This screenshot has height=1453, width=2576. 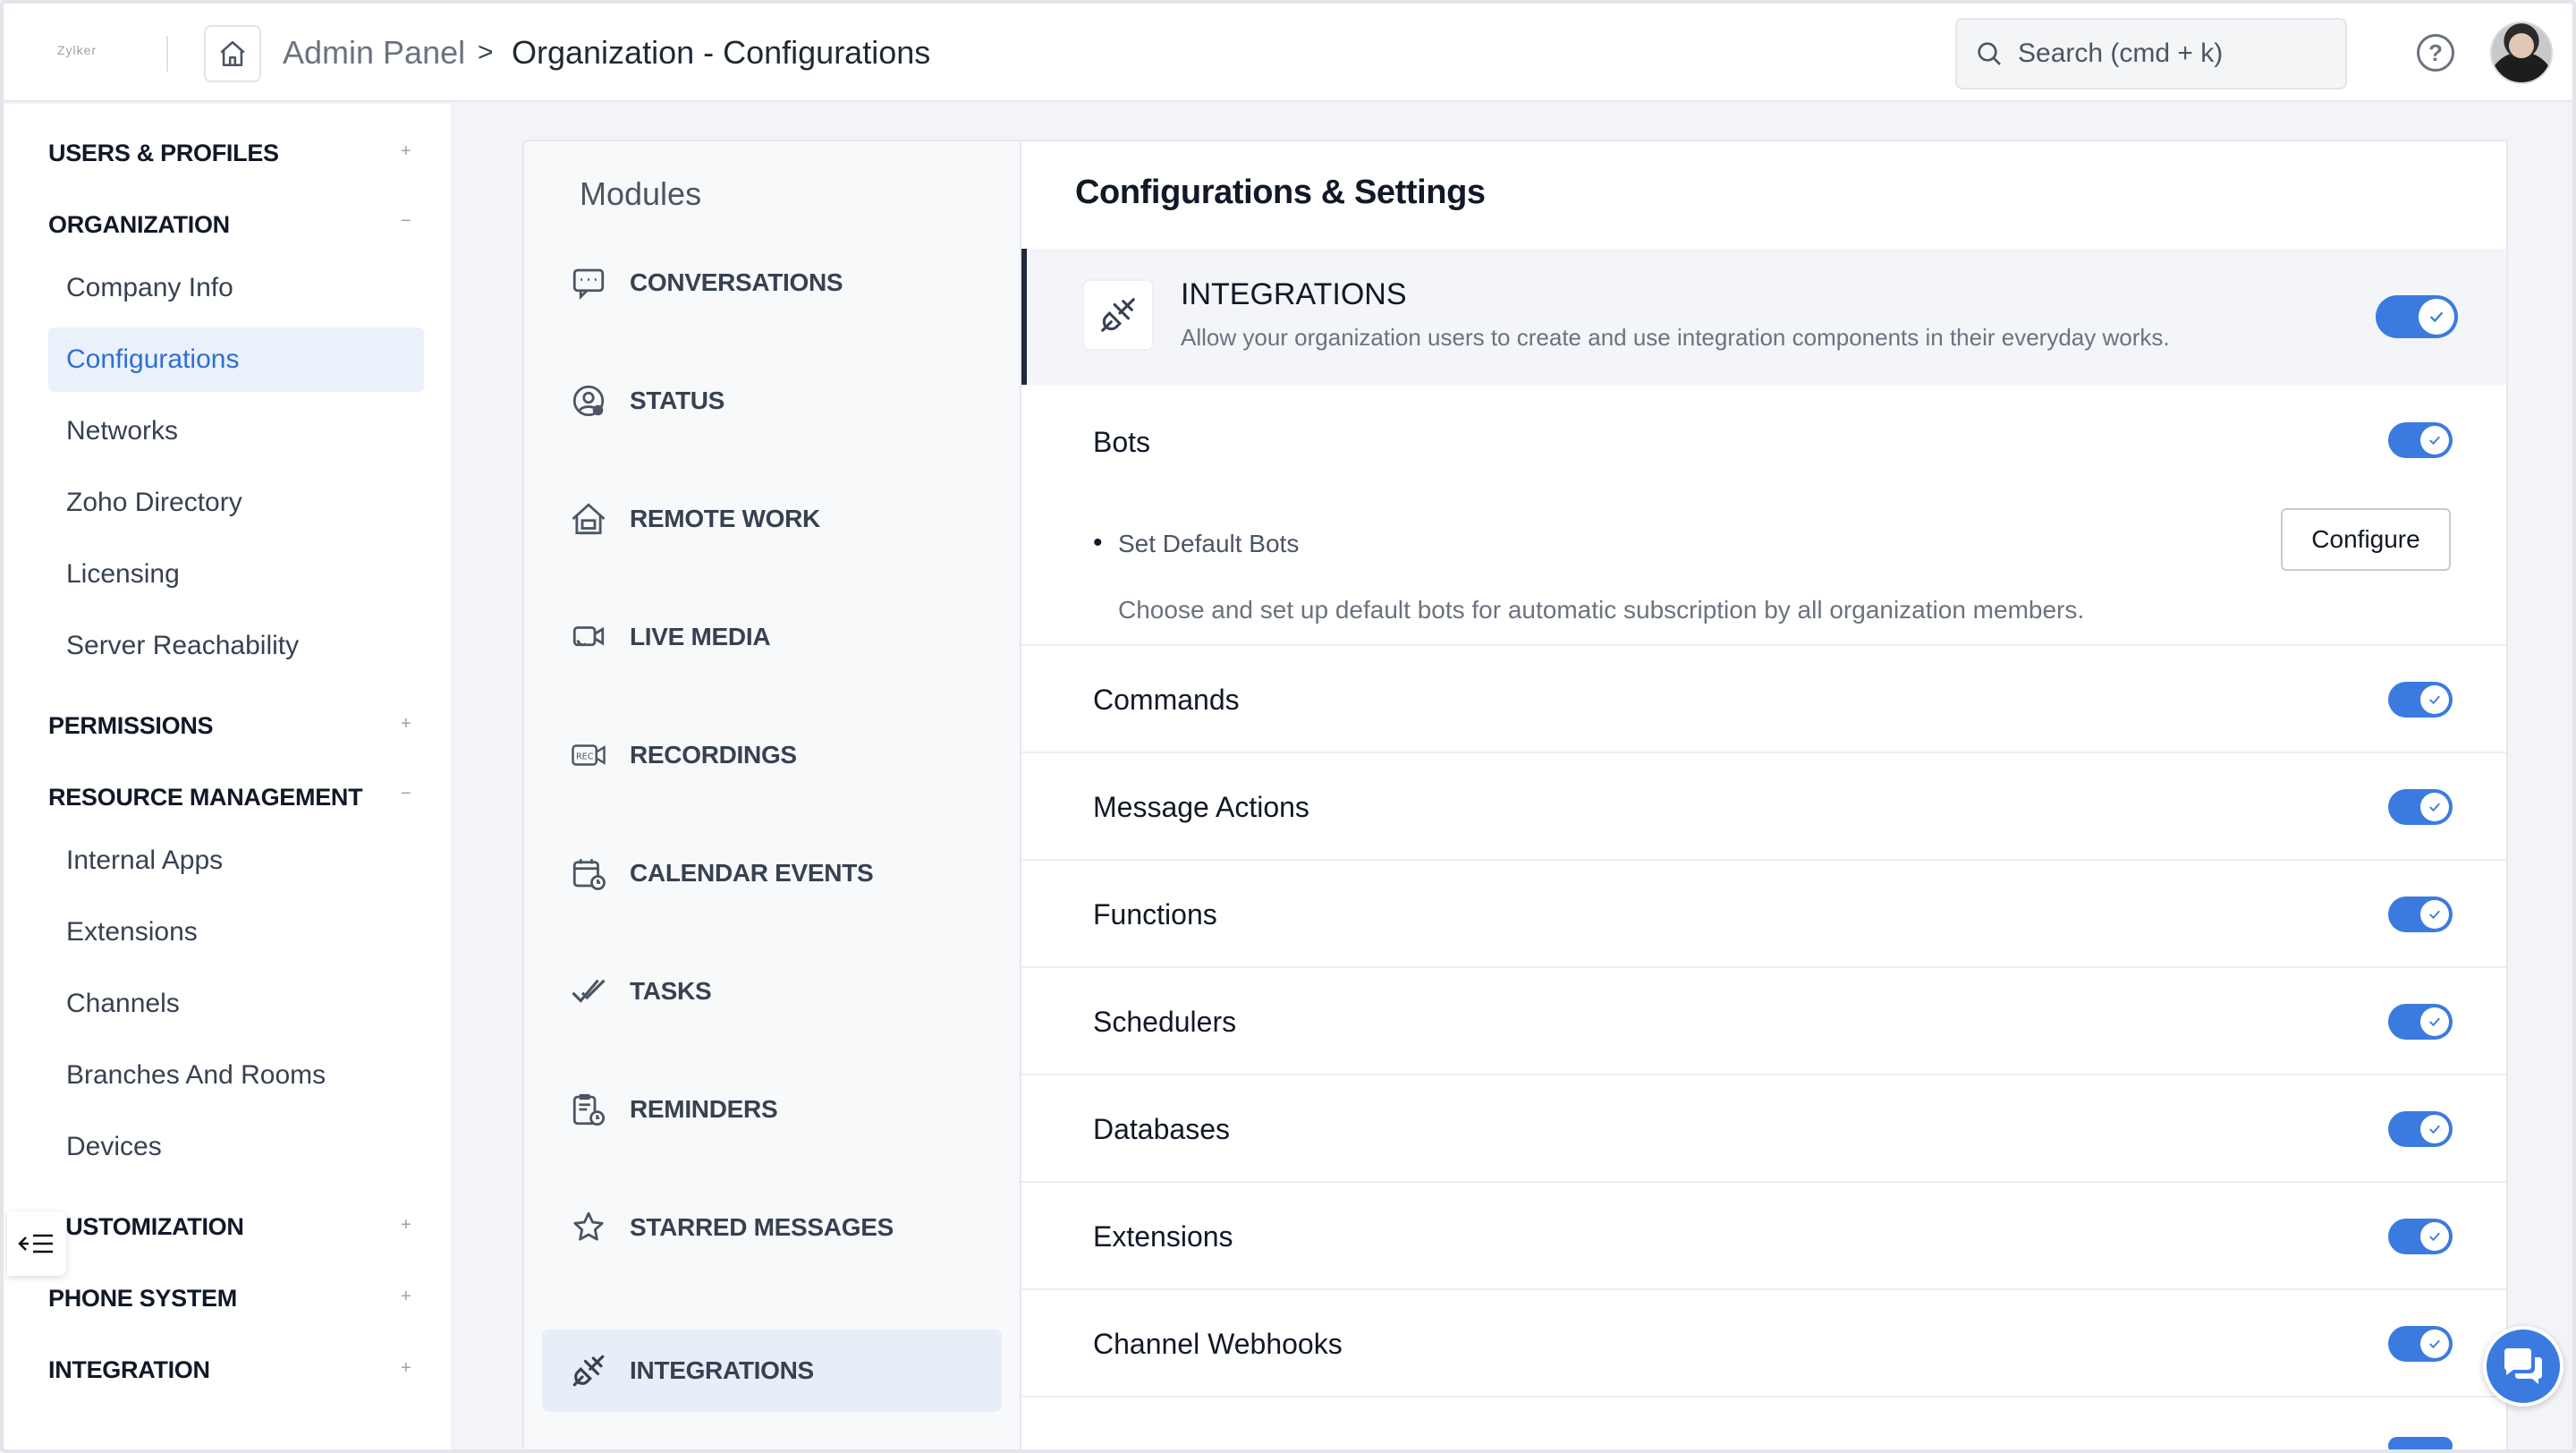 What do you see at coordinates (236, 574) in the screenshot?
I see `sidebar-item-licensing: Licensing` at bounding box center [236, 574].